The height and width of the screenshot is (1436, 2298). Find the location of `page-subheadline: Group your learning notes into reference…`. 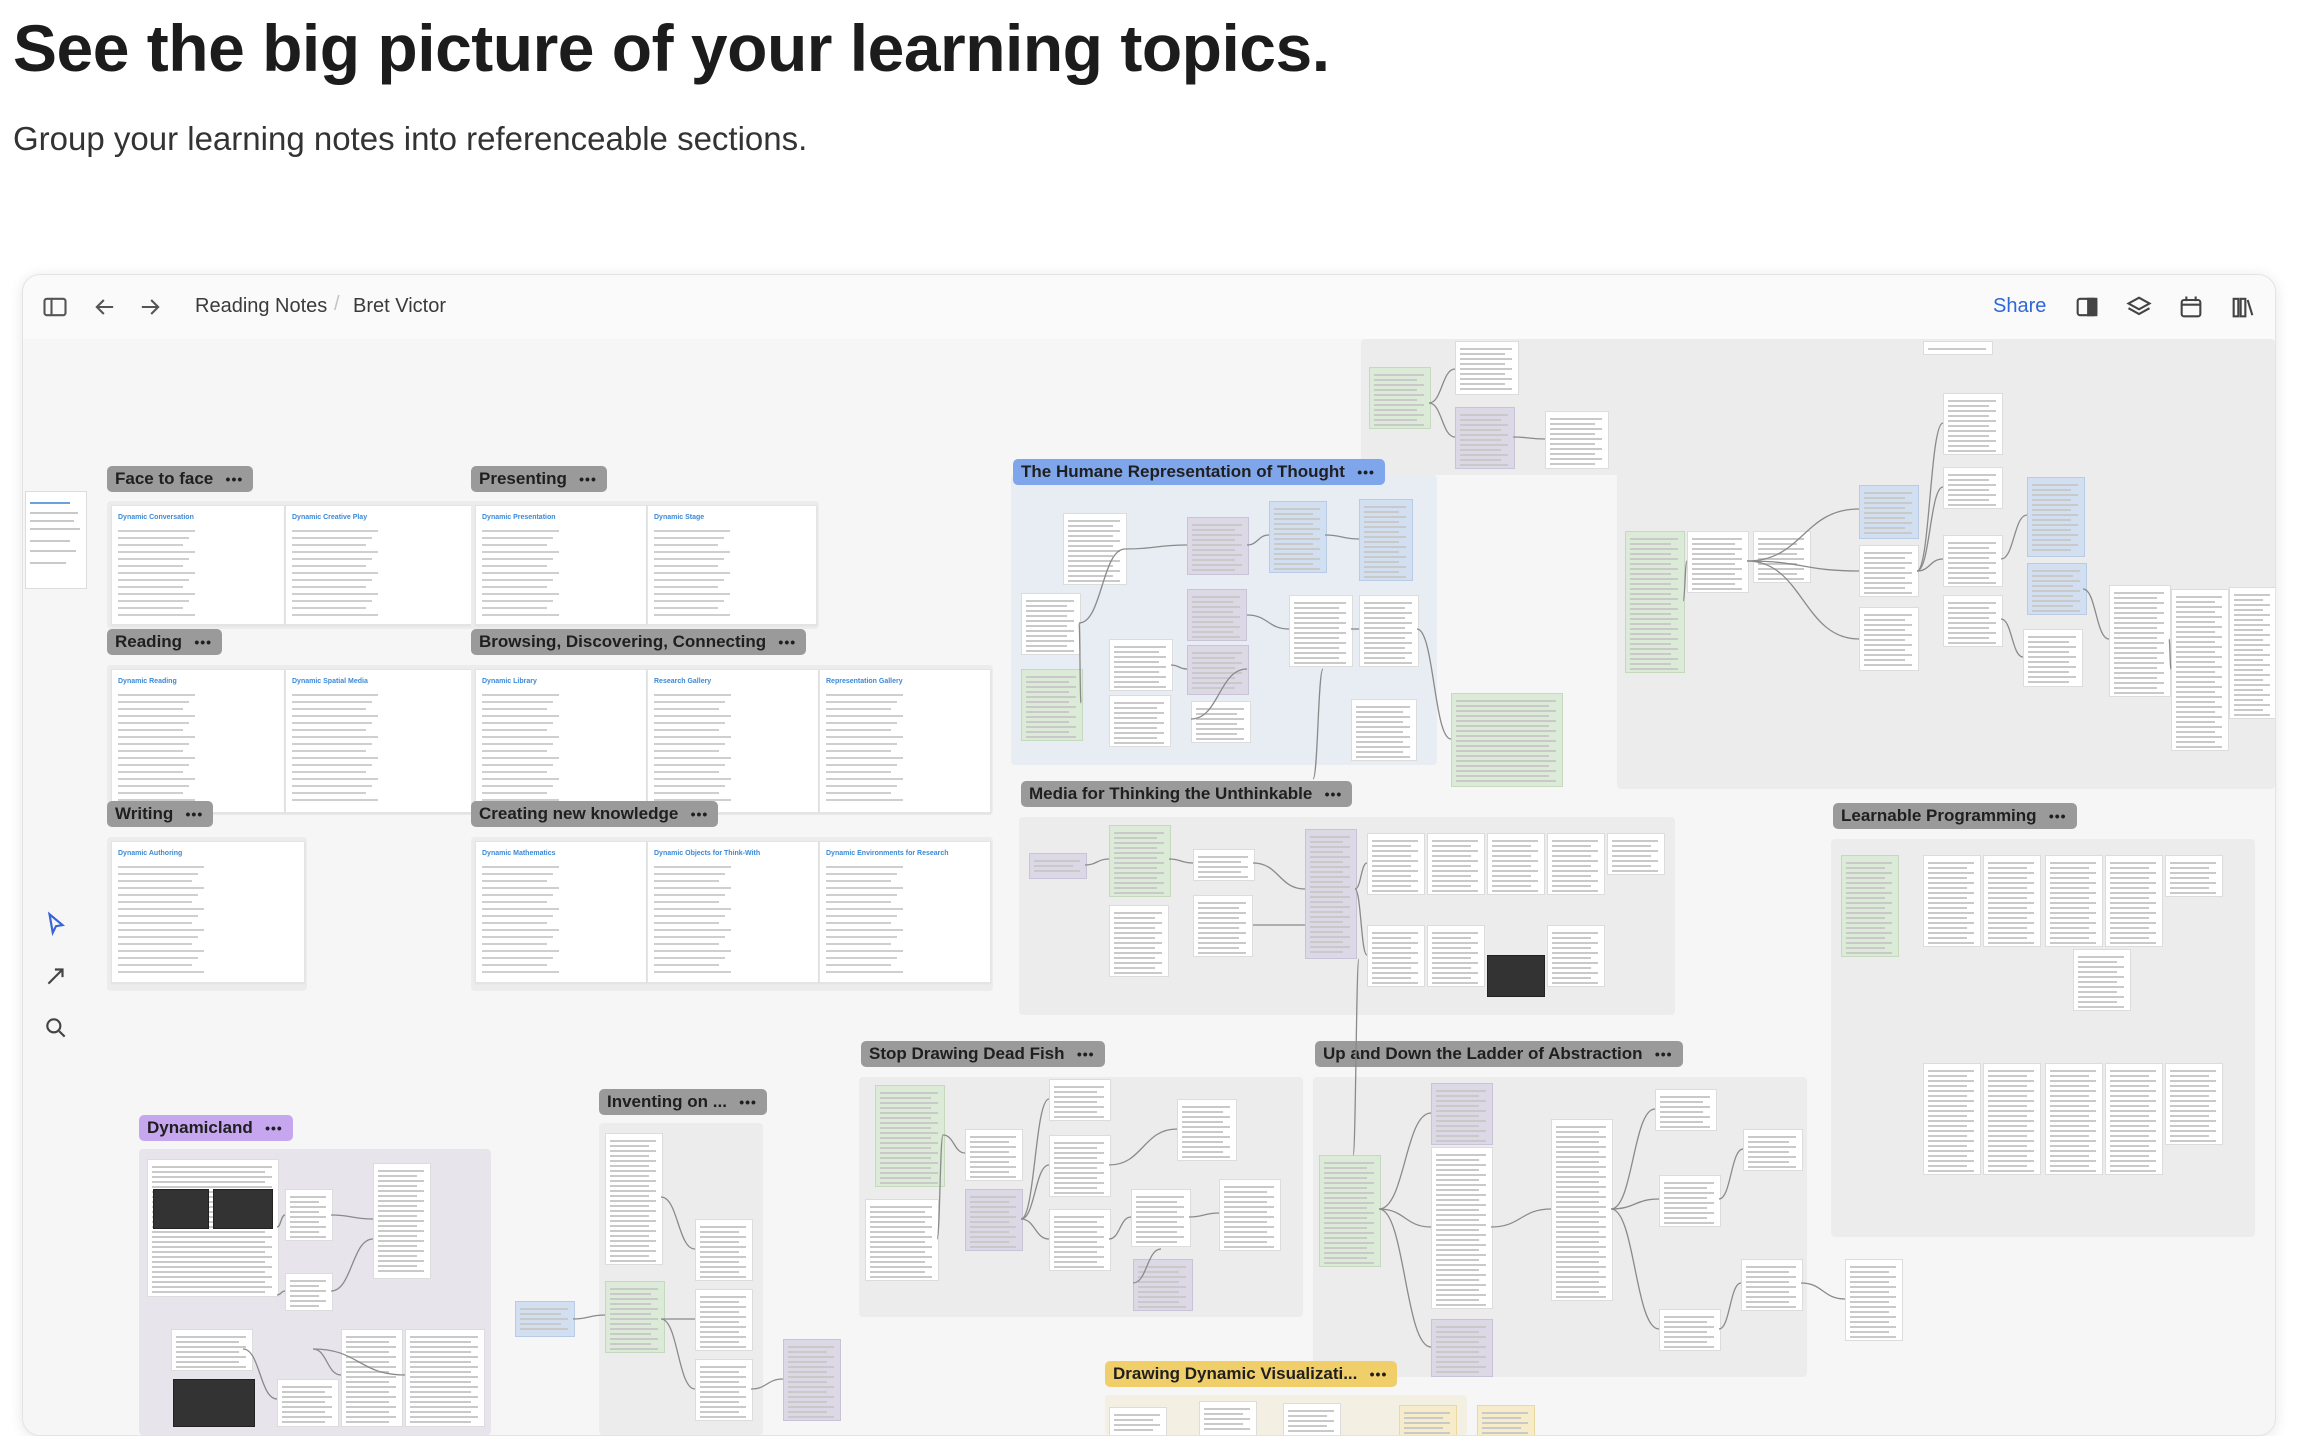

page-subheadline: Group your learning notes into reference… is located at coordinates (410, 138).